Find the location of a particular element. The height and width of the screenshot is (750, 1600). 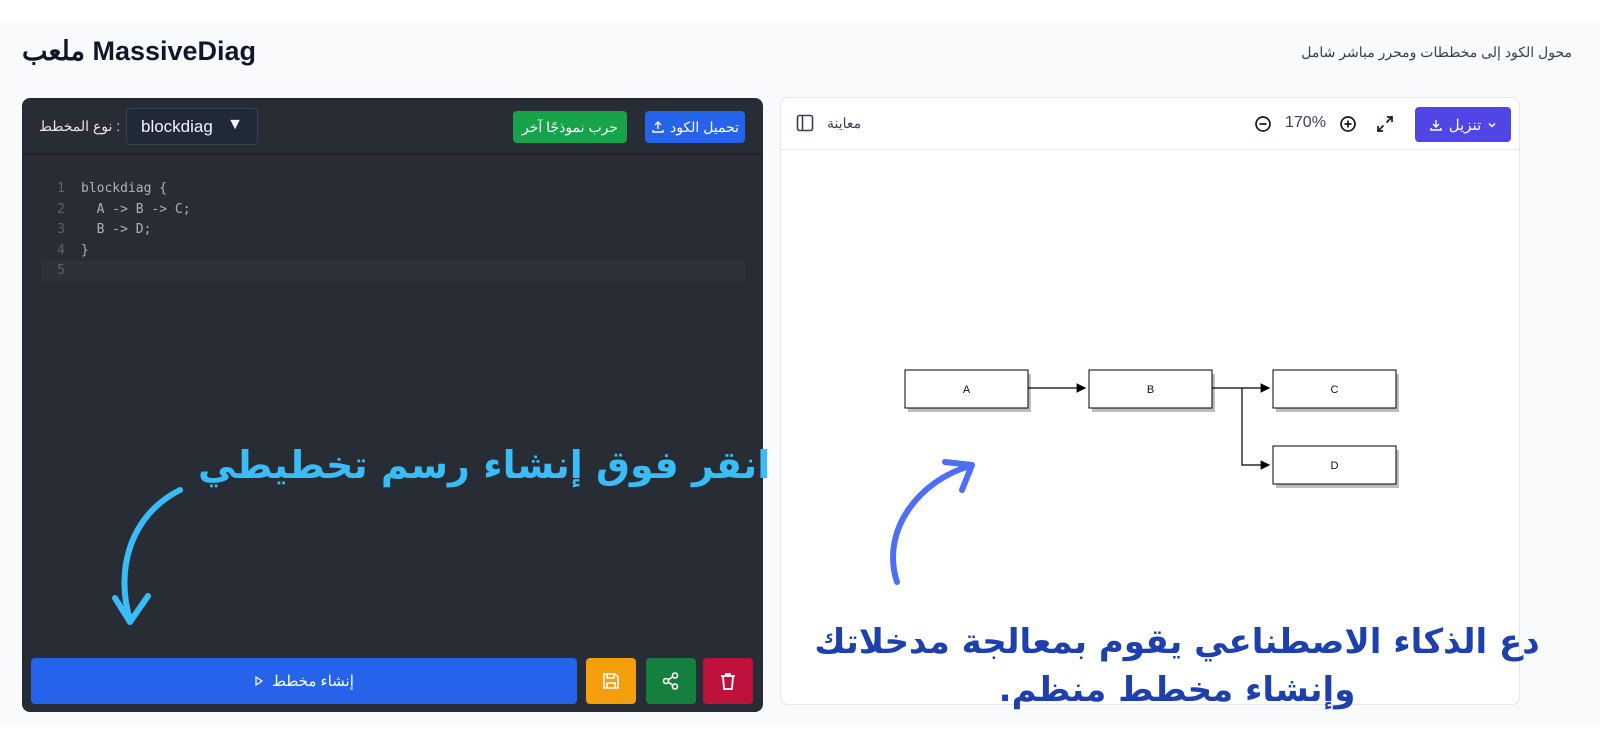

click-generate-hint: انقر فوق إنشاء رسم تخطيطي is located at coordinates (484, 465).